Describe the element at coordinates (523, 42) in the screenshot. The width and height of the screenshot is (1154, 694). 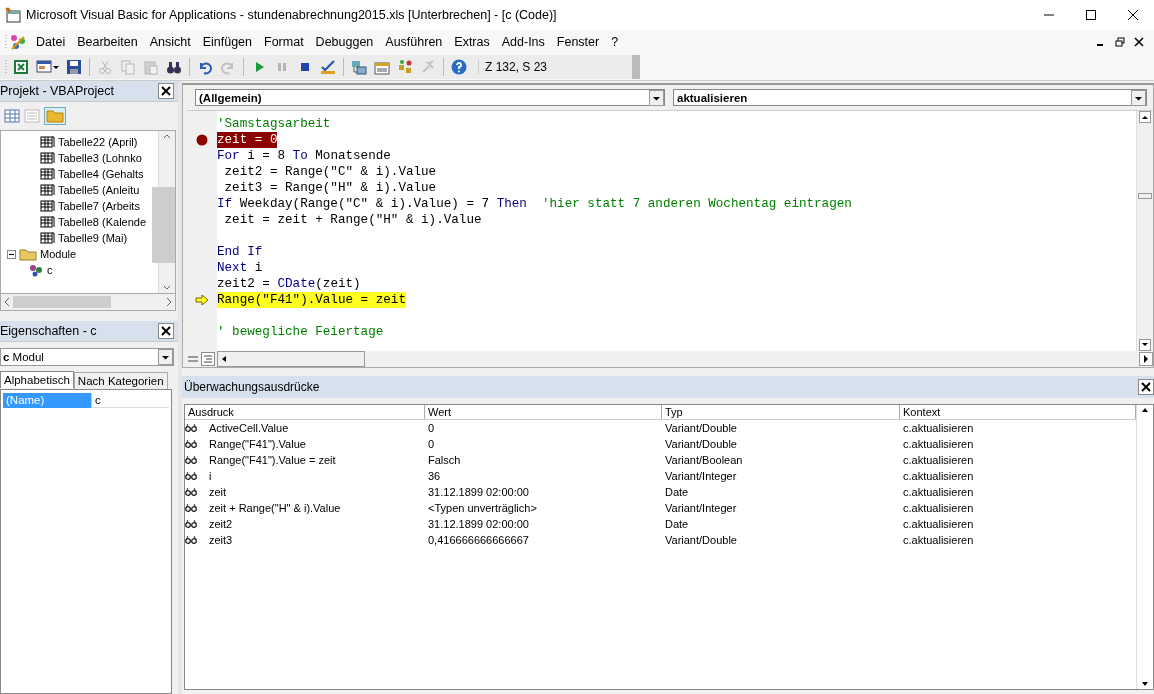
I see `menu-item: Add-Ins` at that location.